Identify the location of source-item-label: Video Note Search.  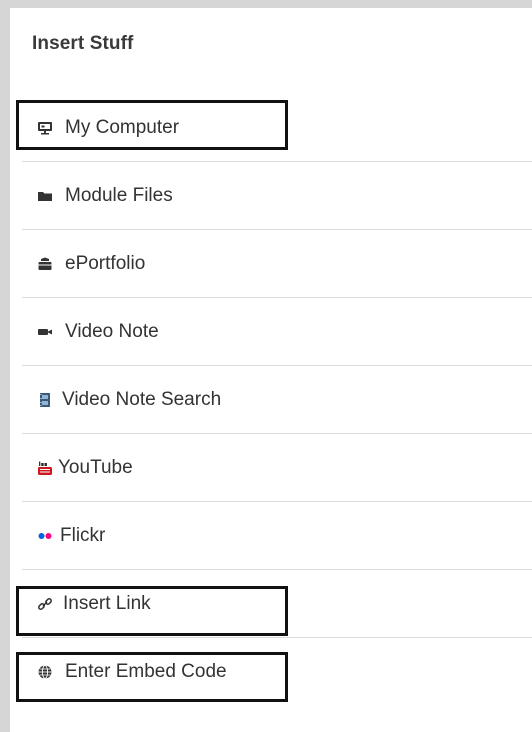
(142, 399).